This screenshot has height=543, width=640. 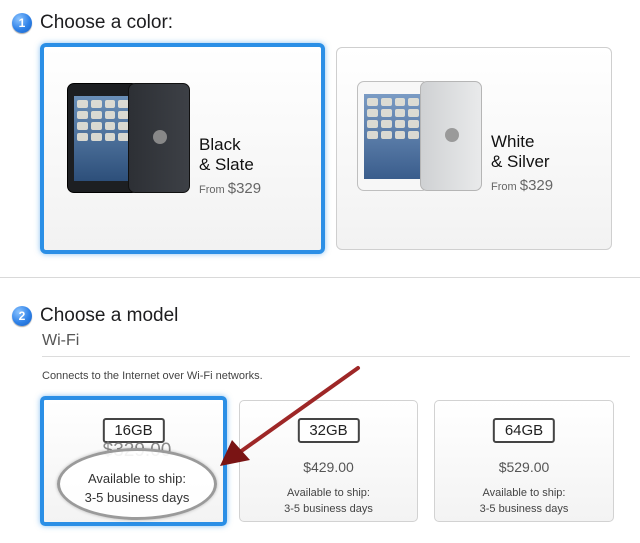 I want to click on annotation-arrow-icon, so click(x=290, y=416).